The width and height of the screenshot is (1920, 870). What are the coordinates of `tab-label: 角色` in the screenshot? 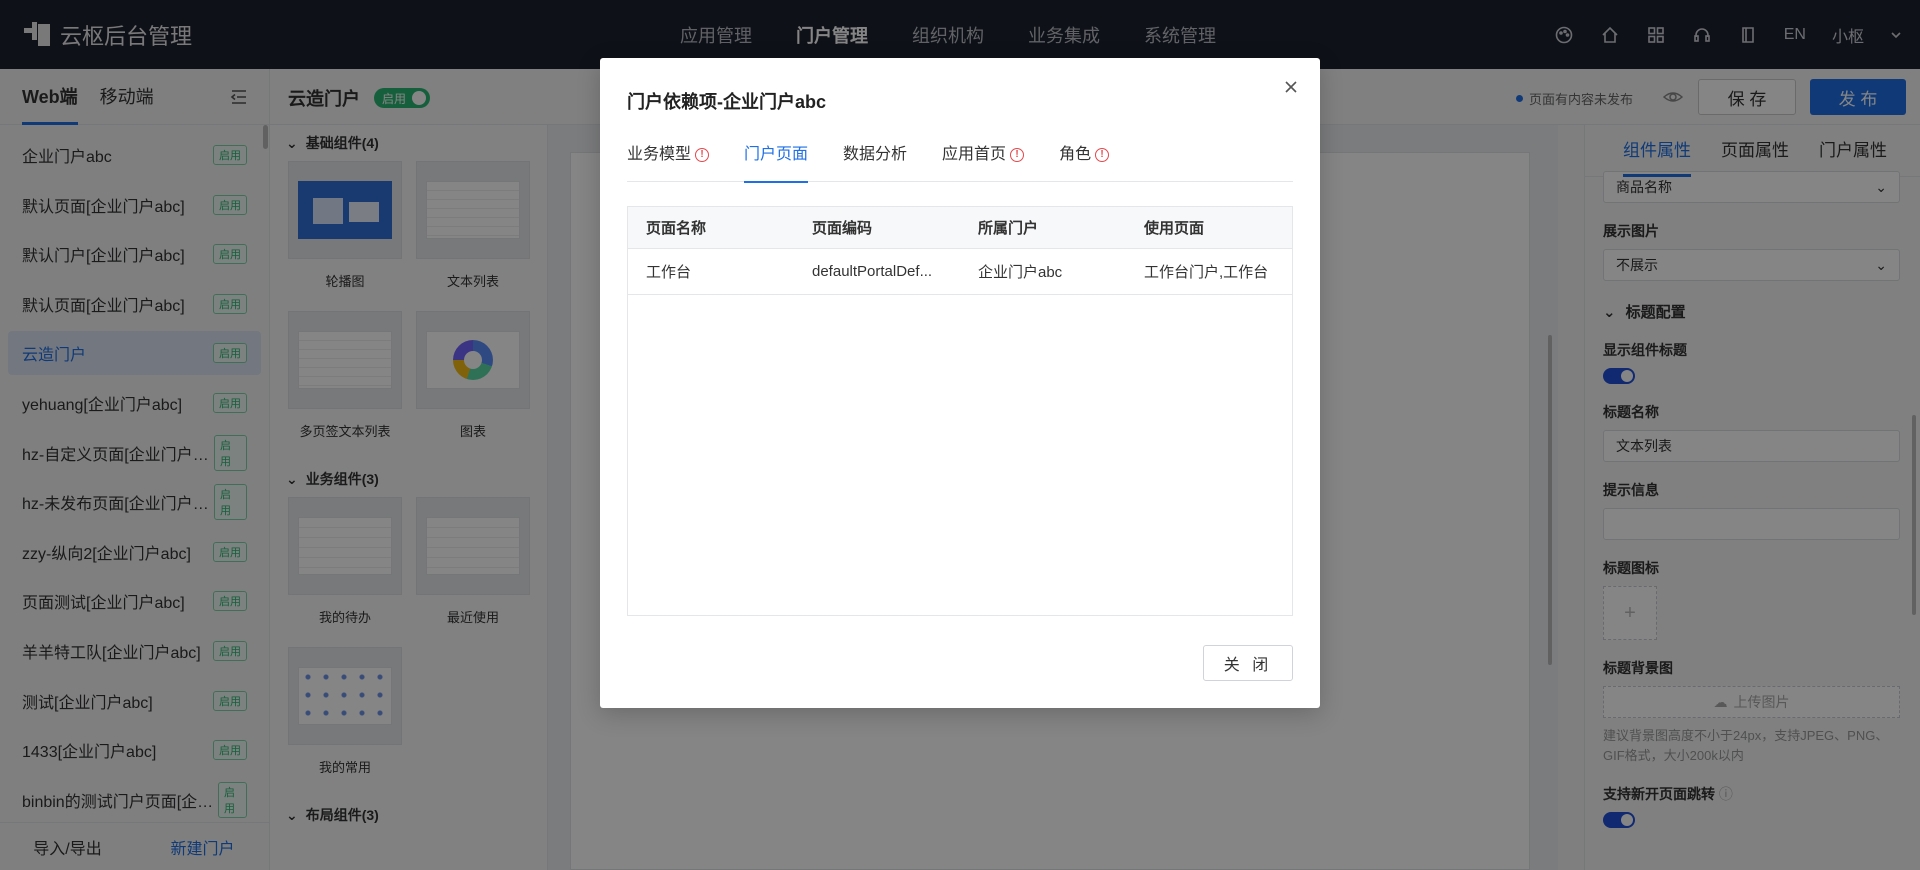 It's located at (1075, 154).